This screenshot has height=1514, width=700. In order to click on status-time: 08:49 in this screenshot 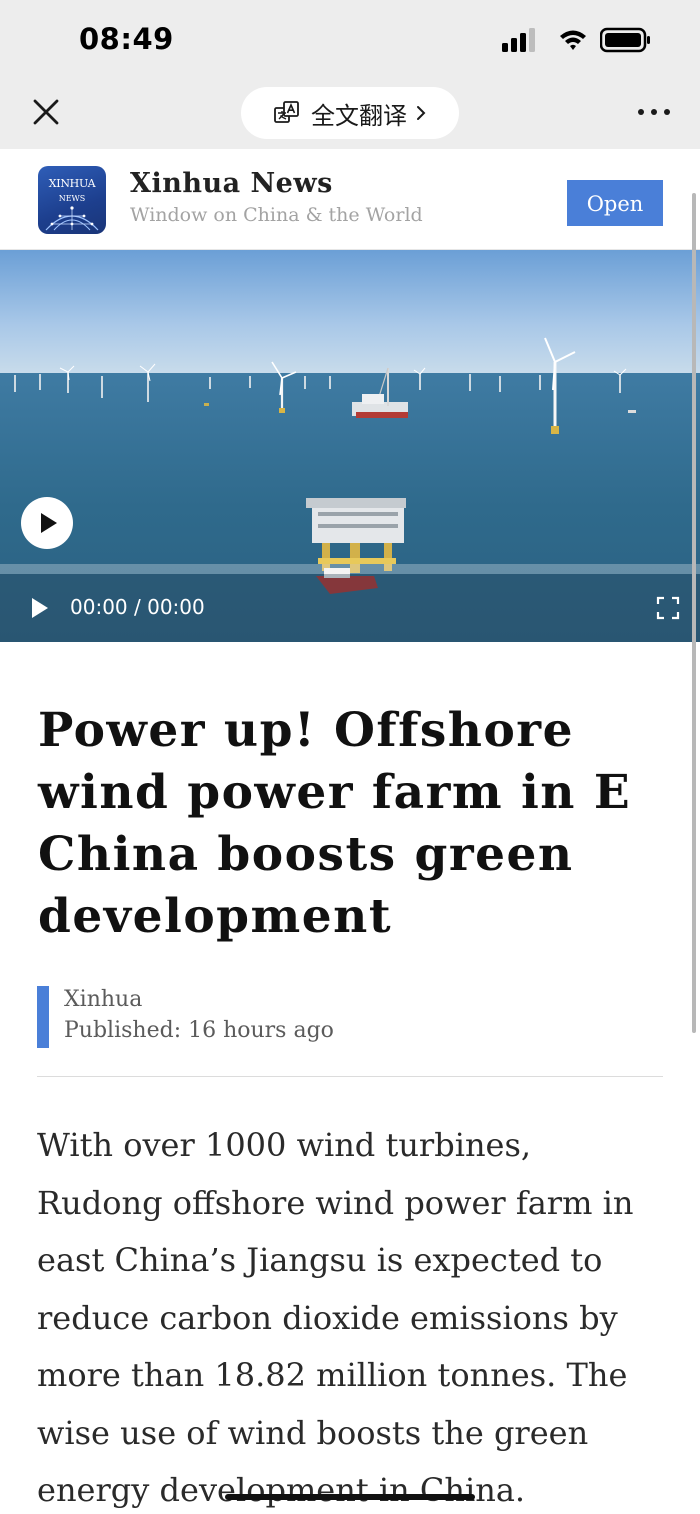, I will do `click(126, 39)`.